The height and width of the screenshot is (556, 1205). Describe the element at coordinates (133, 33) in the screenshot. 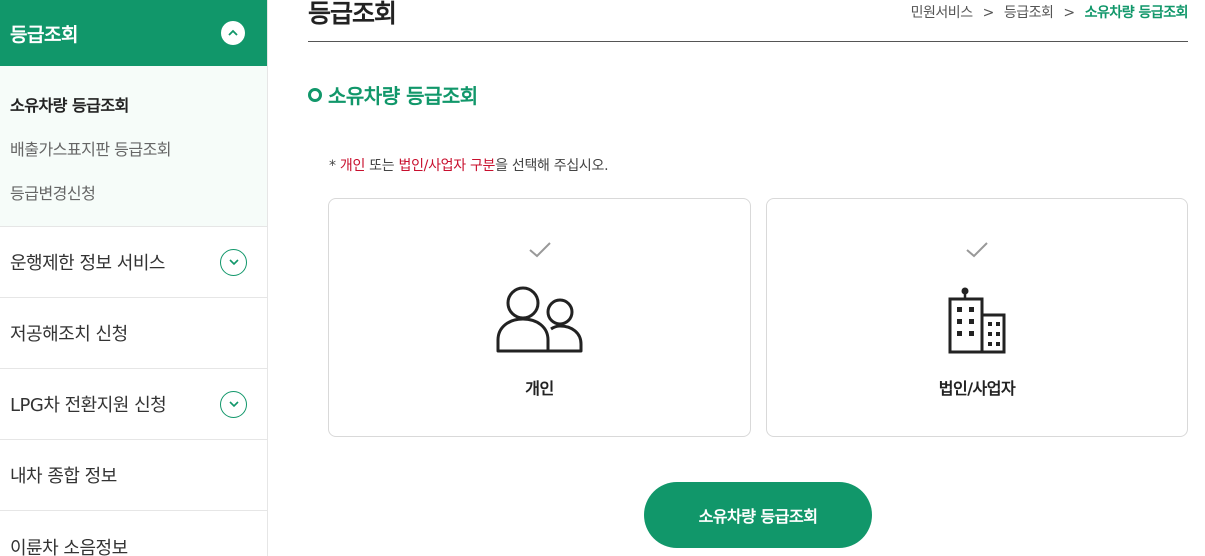

I see `sidebar-header-grade-inquiry: 등급조회` at that location.